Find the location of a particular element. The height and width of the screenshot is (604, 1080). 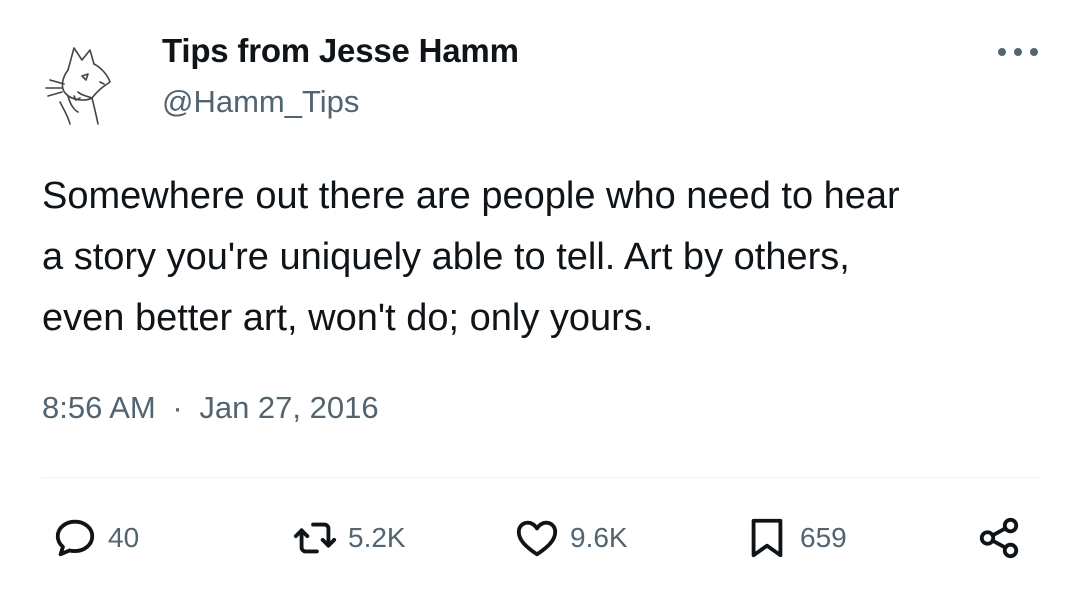

bookmark-count: 659 is located at coordinates (823, 537).